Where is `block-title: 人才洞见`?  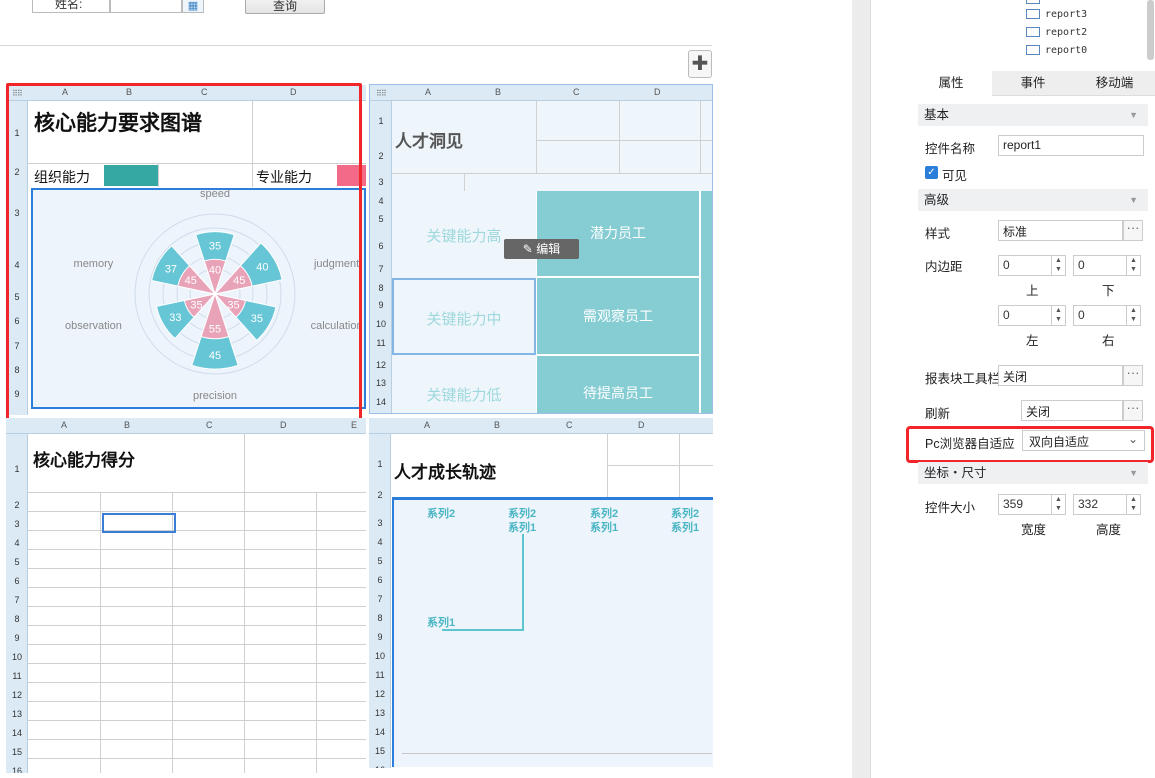
block-title: 人才洞见 is located at coordinates (429, 141).